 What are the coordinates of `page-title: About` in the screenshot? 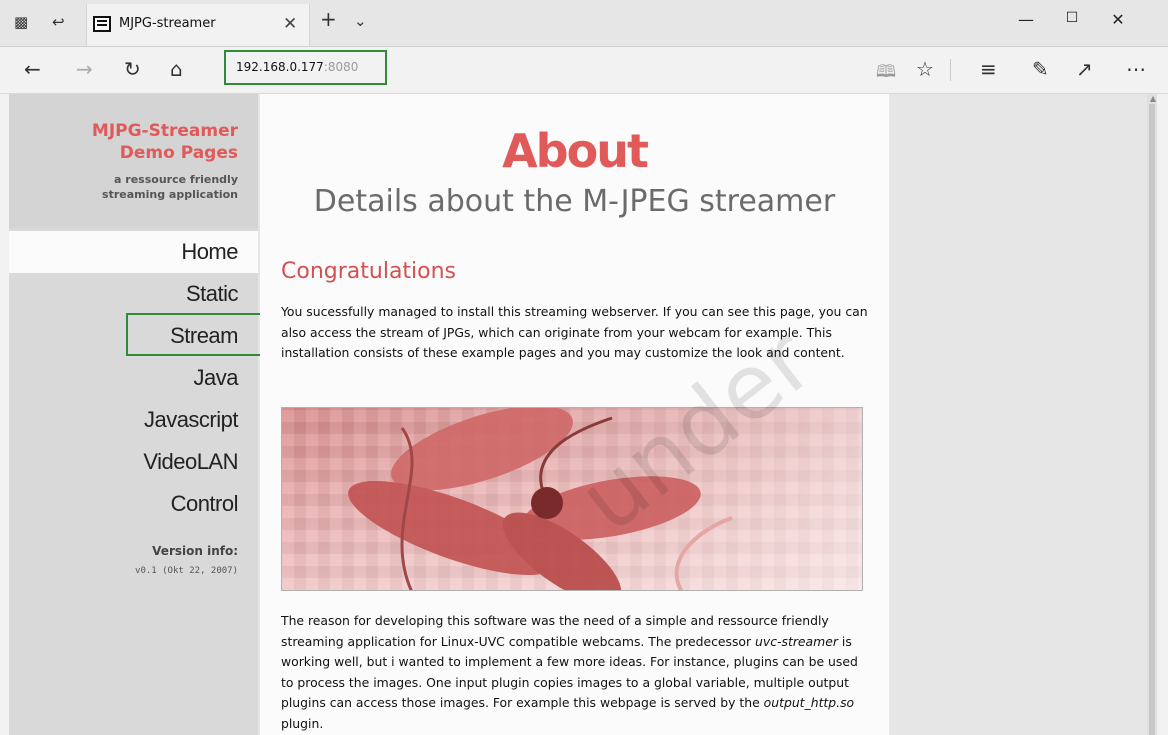 It's located at (575, 151).